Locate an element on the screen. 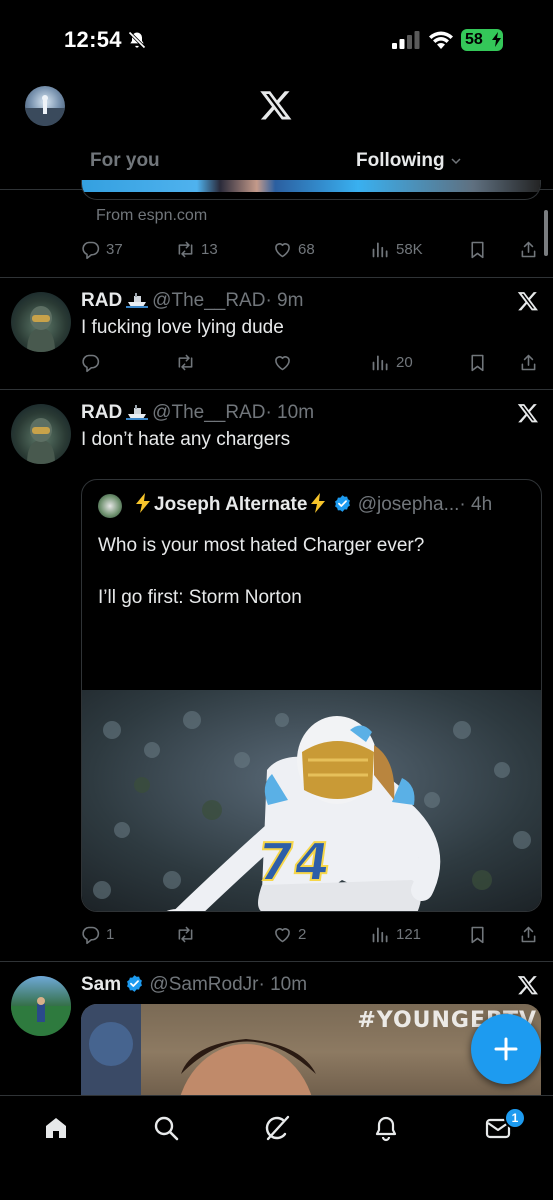 This screenshot has width=553, height=1200. tweet-actions: 37 13 68 58K is located at coordinates (312, 249).